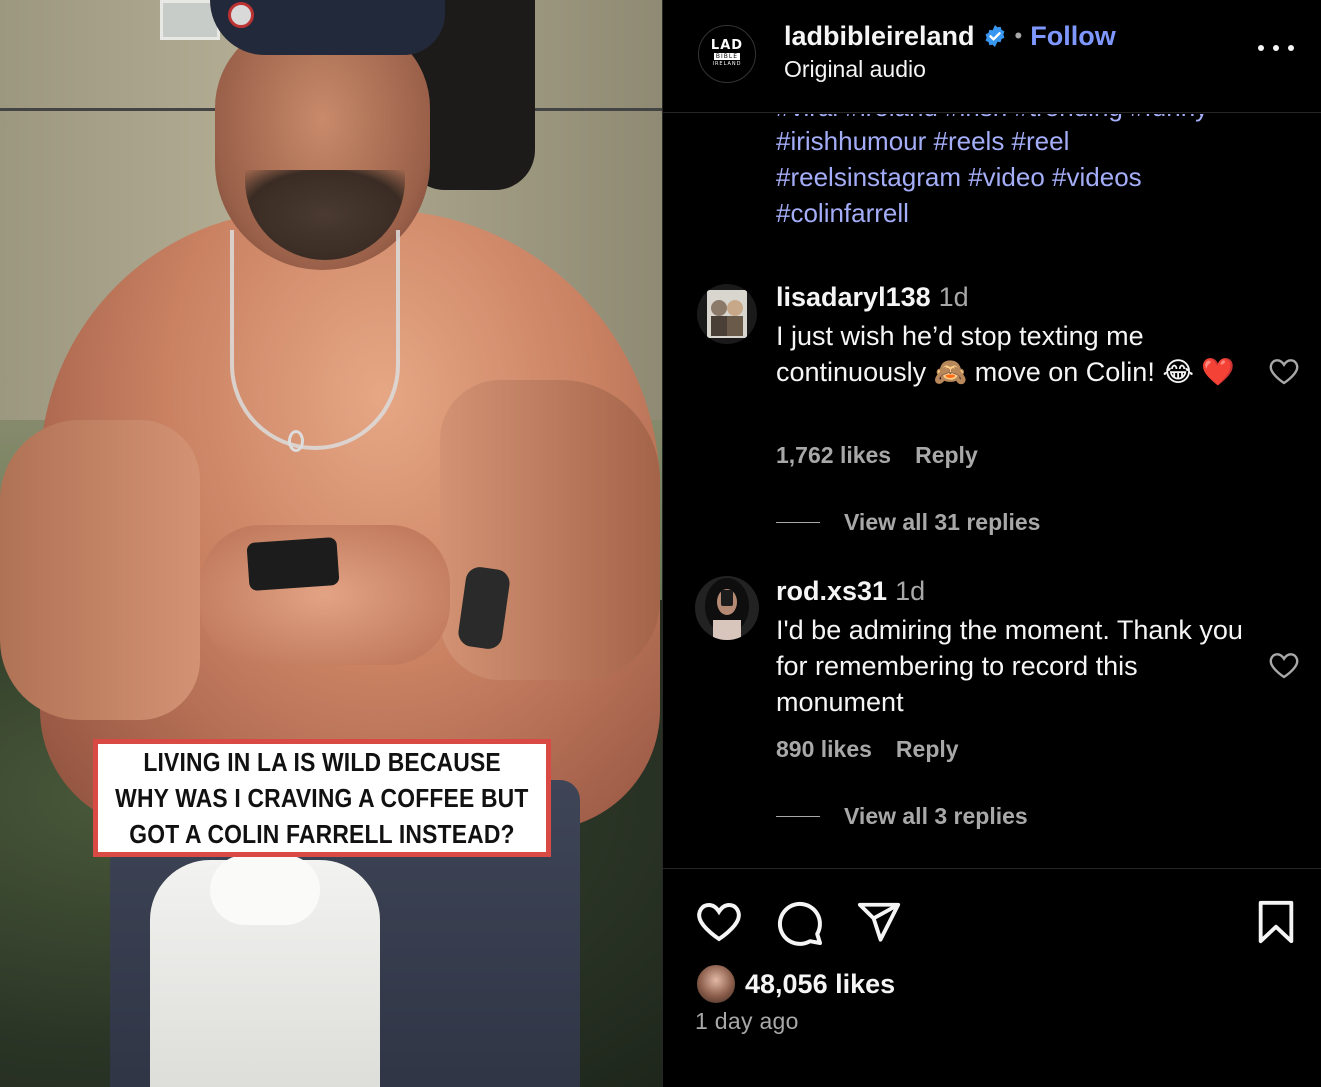 The height and width of the screenshot is (1087, 1321). I want to click on more-options-icon, so click(1276, 48).